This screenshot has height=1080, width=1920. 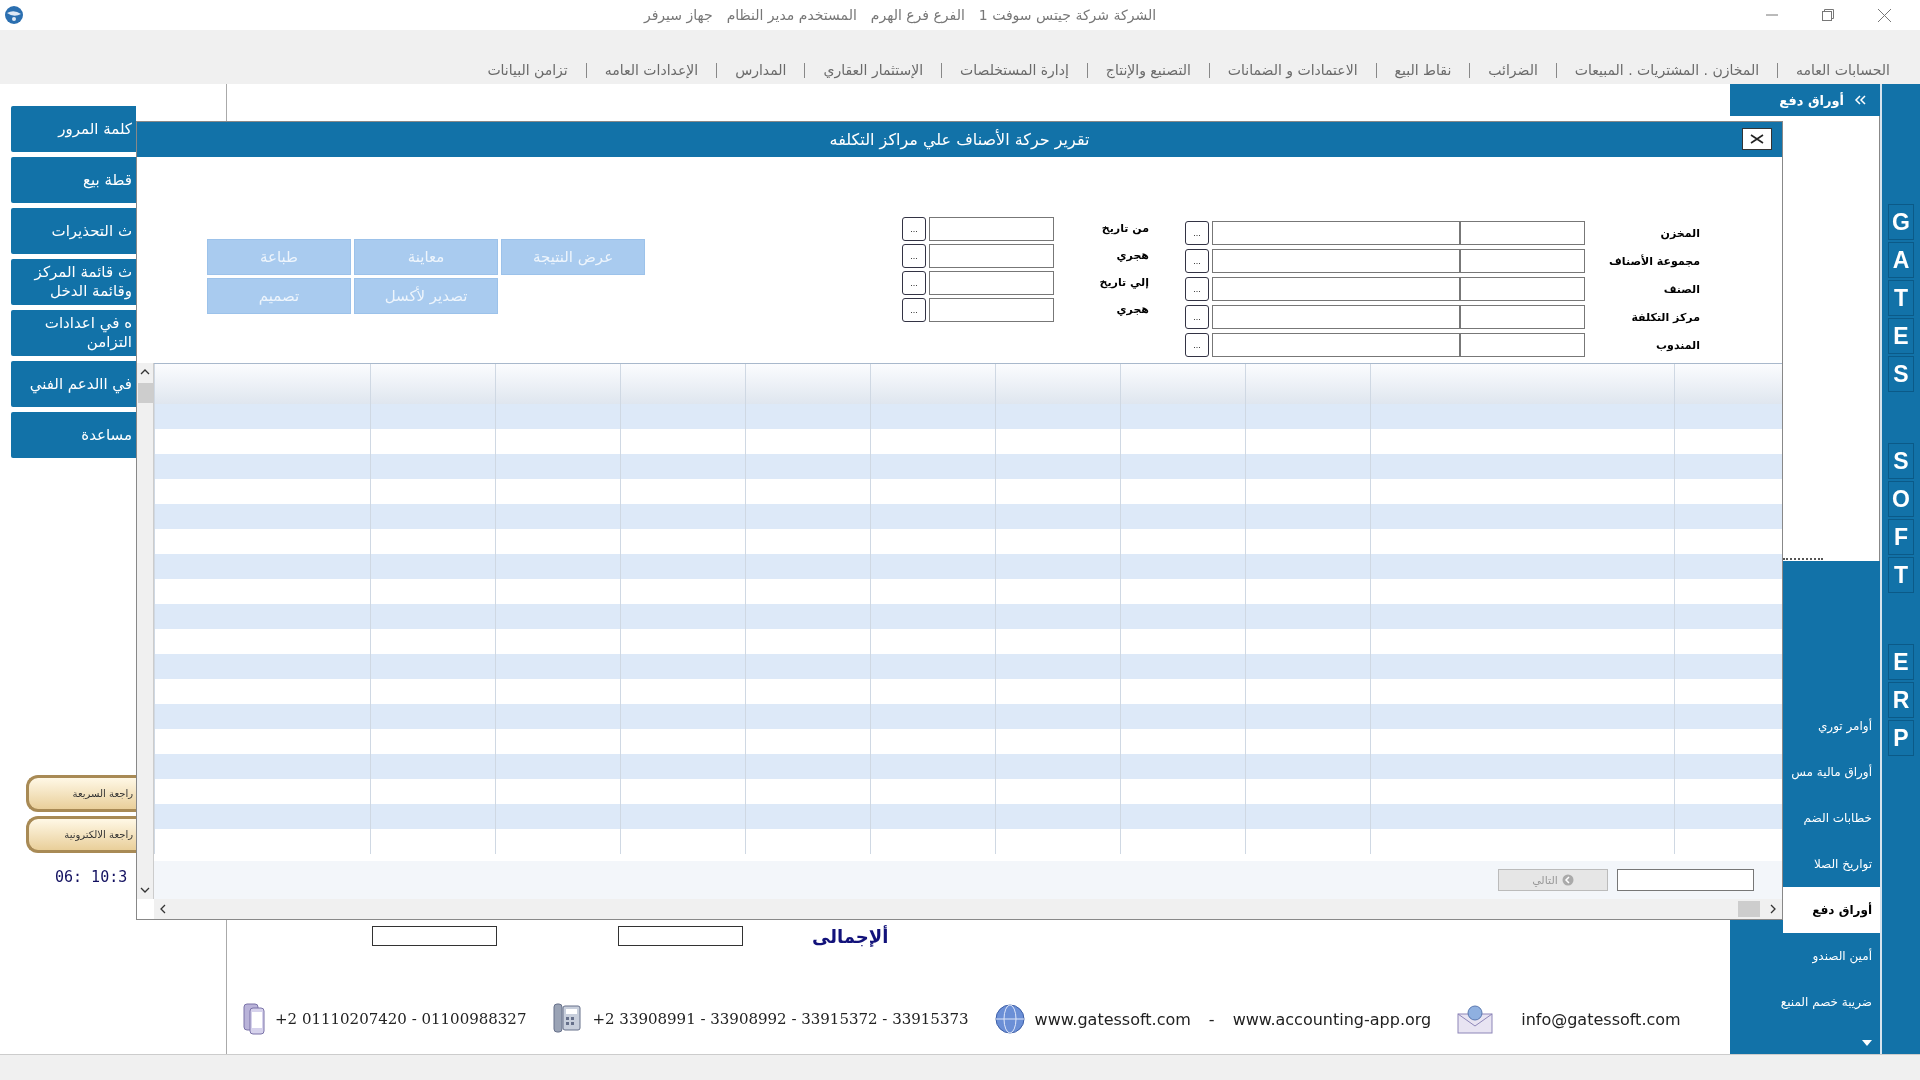 What do you see at coordinates (1123, 282) in the screenshot?
I see `field-label: إلي تاريخ` at bounding box center [1123, 282].